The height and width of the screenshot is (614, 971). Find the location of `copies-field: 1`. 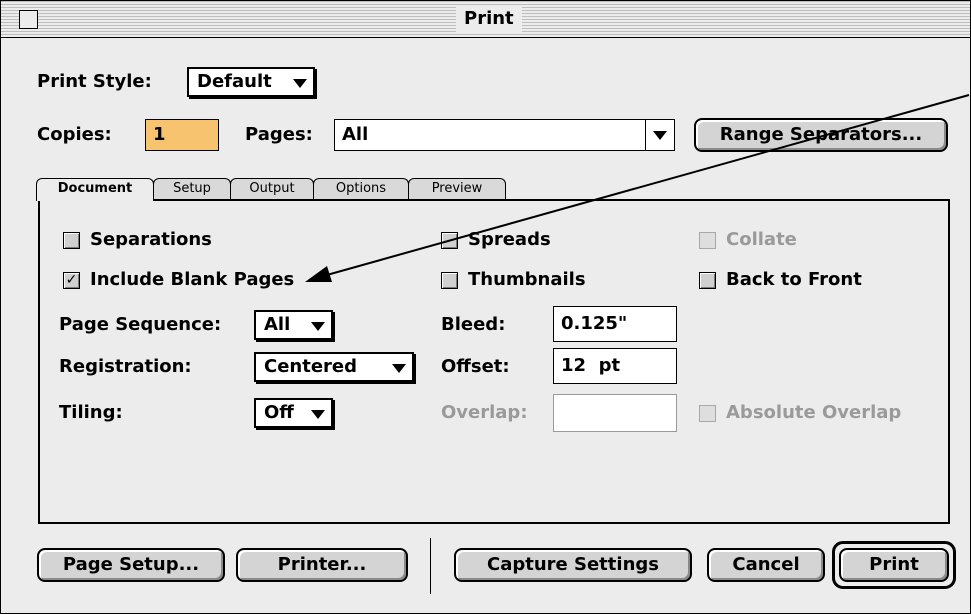

copies-field: 1 is located at coordinates (182, 135).